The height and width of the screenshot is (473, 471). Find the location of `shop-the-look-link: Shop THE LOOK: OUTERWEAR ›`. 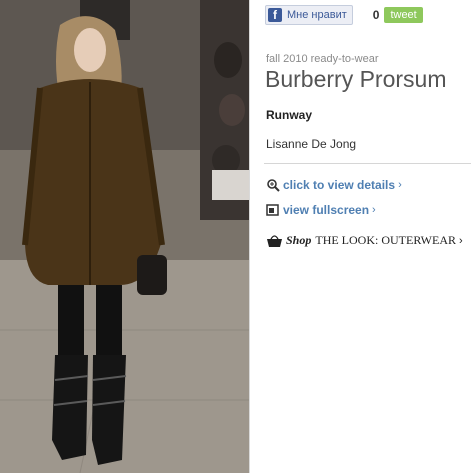

shop-the-look-link: Shop THE LOOK: OUTERWEAR › is located at coordinates (364, 240).